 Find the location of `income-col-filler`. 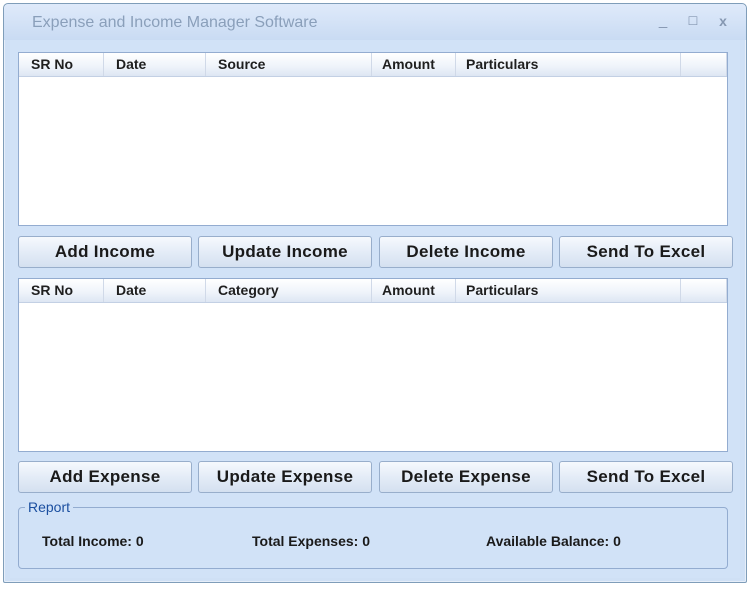

income-col-filler is located at coordinates (704, 64).